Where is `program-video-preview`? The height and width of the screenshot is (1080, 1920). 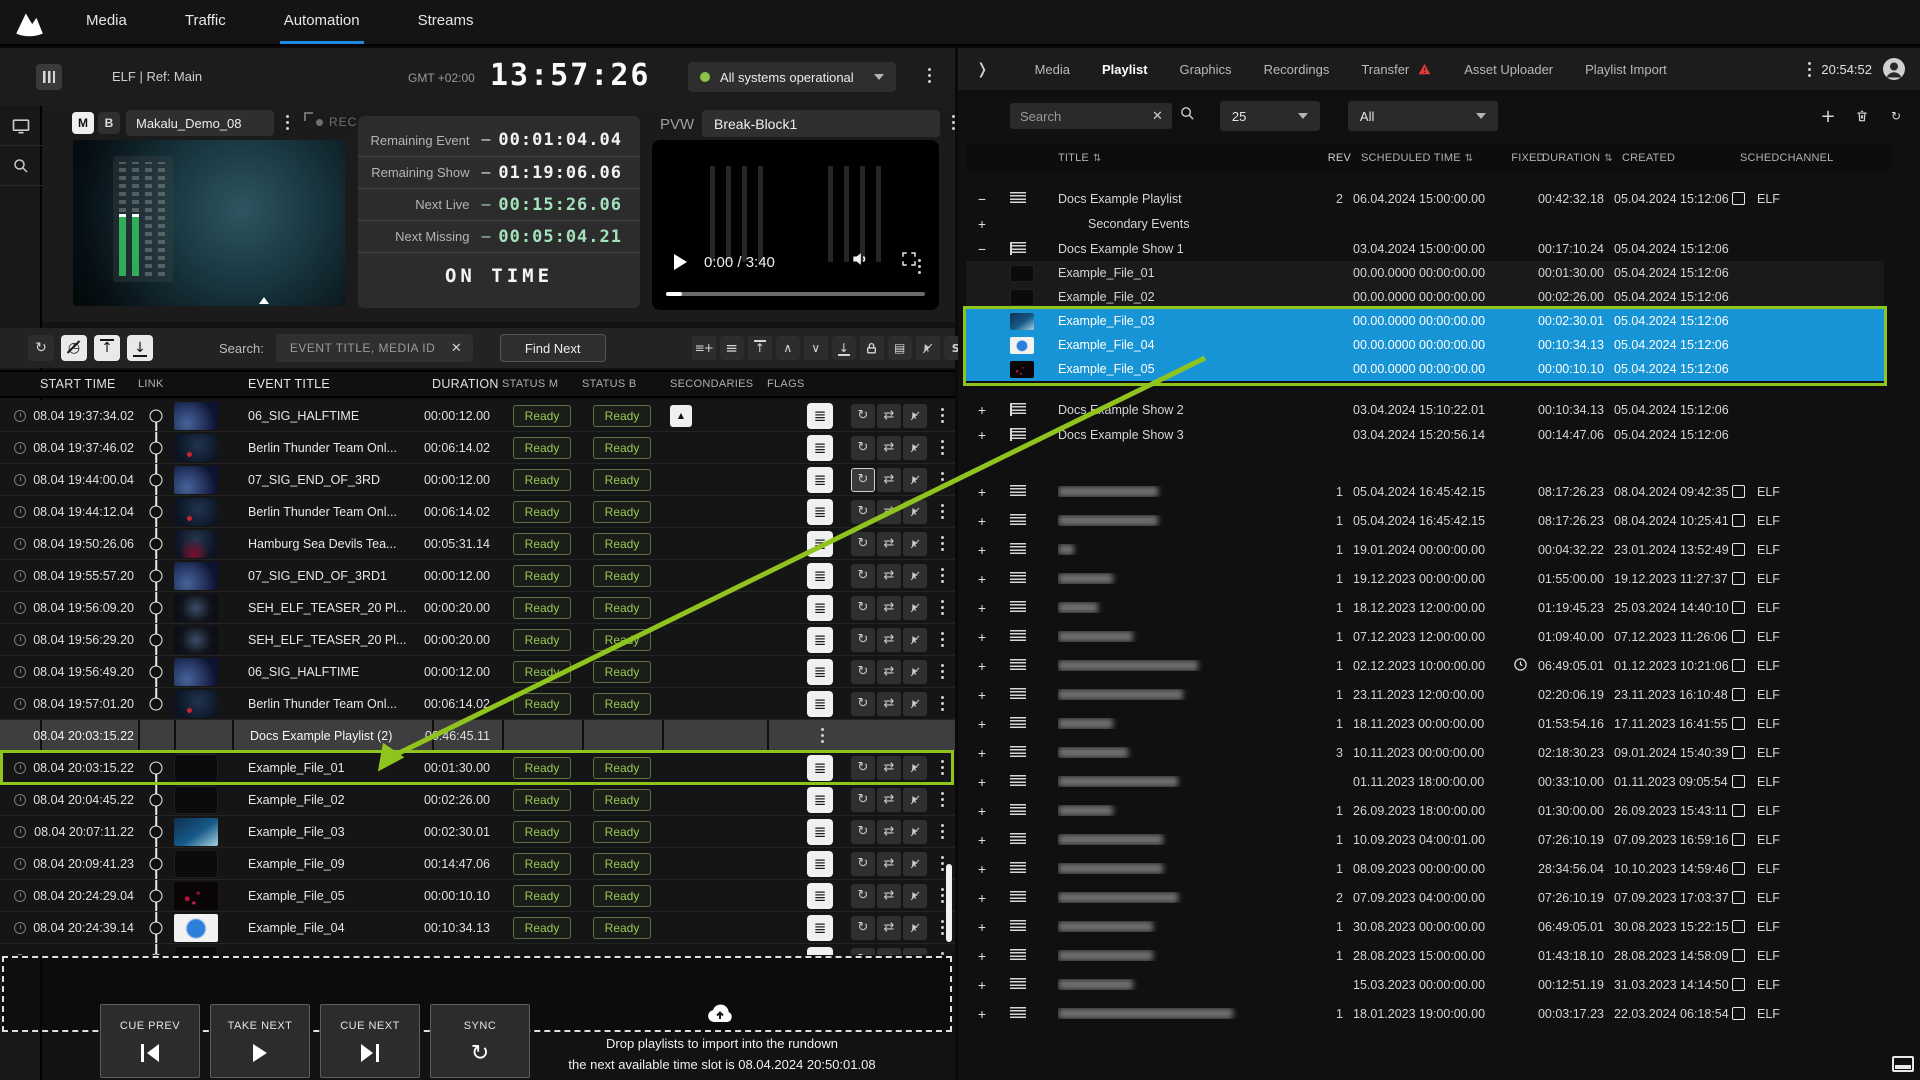
program-video-preview is located at coordinates (209, 223).